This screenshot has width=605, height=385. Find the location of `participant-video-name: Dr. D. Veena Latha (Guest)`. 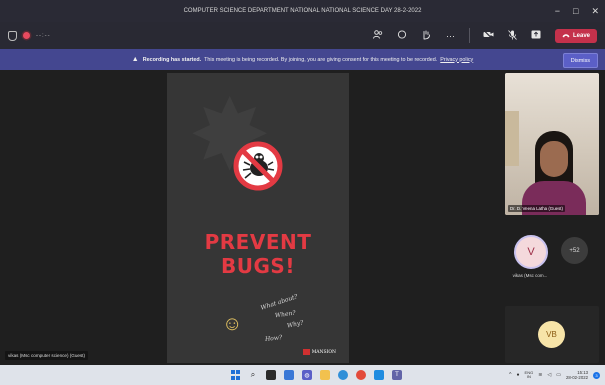

participant-video-name: Dr. D. Veena Latha (Guest) is located at coordinates (536, 208).